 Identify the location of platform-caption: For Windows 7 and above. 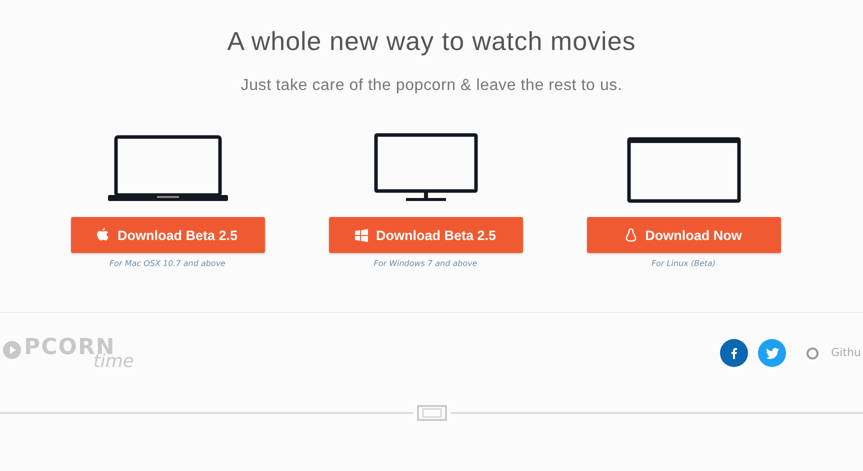
(426, 263).